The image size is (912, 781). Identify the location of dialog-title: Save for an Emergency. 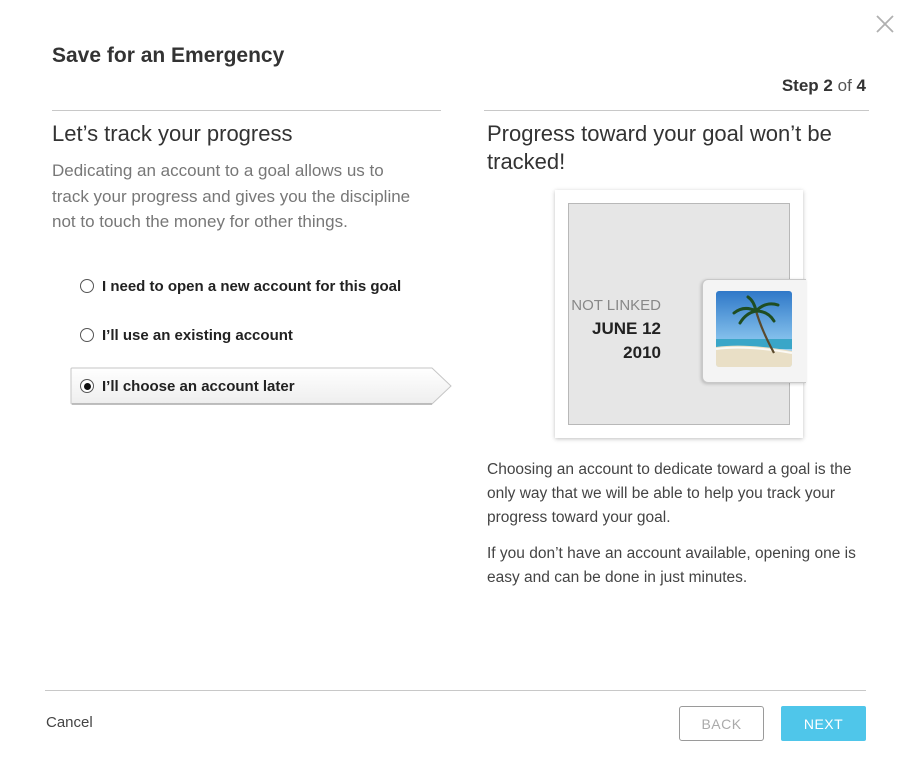
(168, 55).